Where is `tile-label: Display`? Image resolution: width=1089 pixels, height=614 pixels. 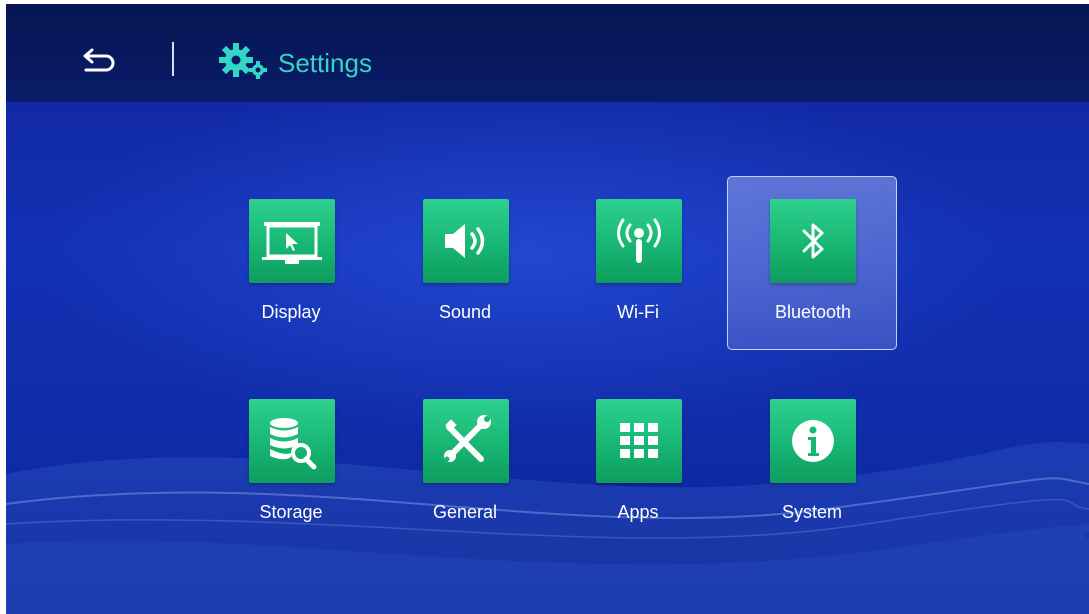
tile-label: Display is located at coordinates (291, 312).